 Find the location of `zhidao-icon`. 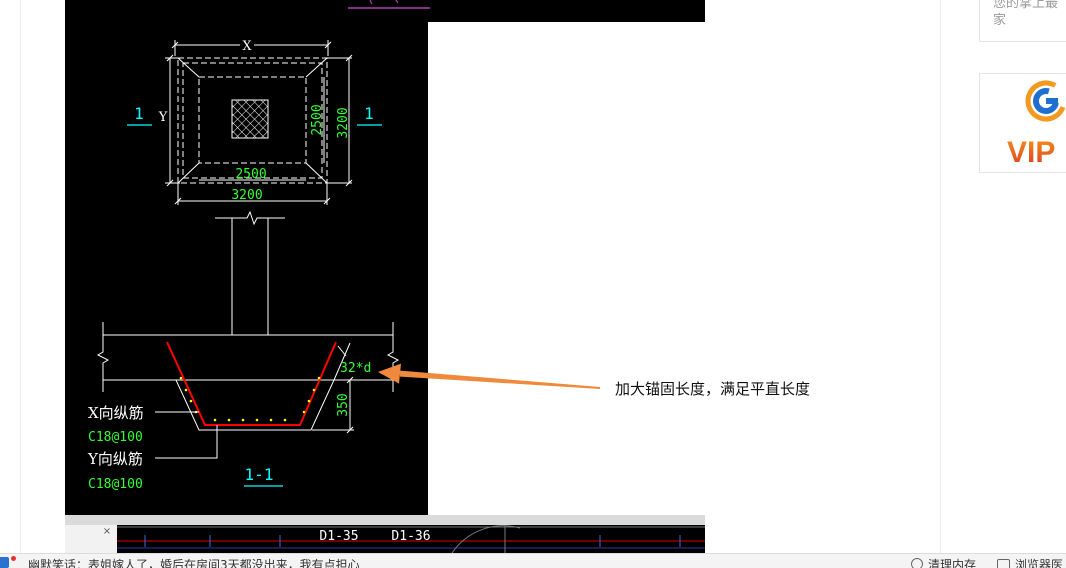

zhidao-icon is located at coordinates (4, 562).